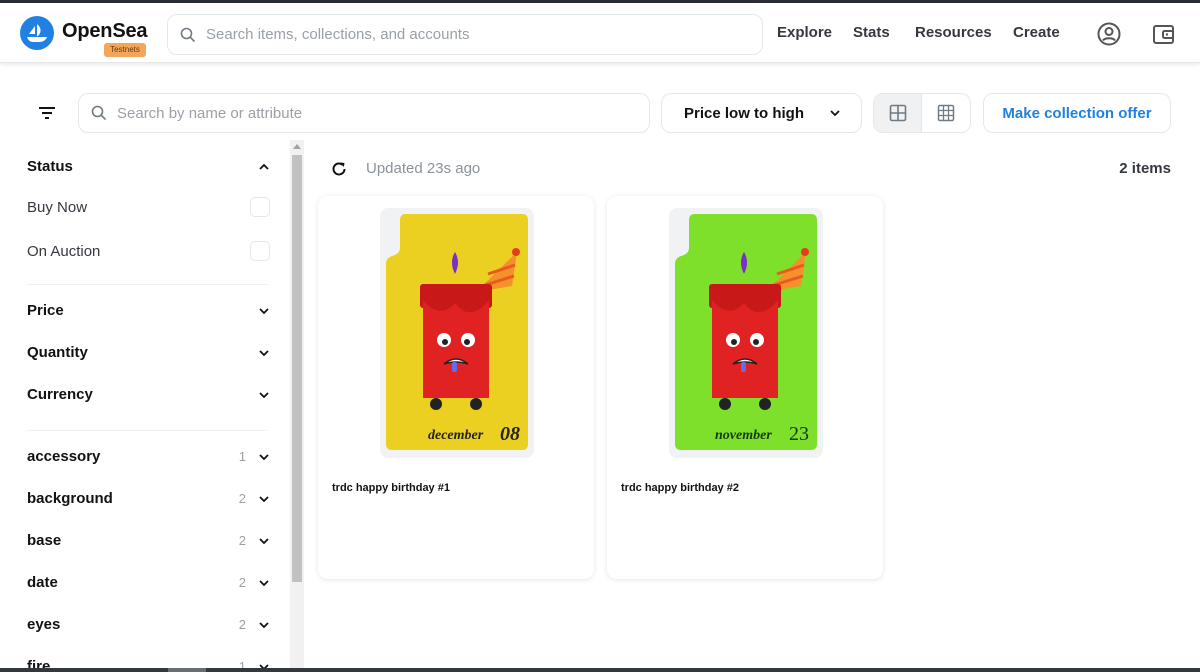 This screenshot has width=1200, height=672. What do you see at coordinates (743, 435) in the screenshot?
I see `art-month: november` at bounding box center [743, 435].